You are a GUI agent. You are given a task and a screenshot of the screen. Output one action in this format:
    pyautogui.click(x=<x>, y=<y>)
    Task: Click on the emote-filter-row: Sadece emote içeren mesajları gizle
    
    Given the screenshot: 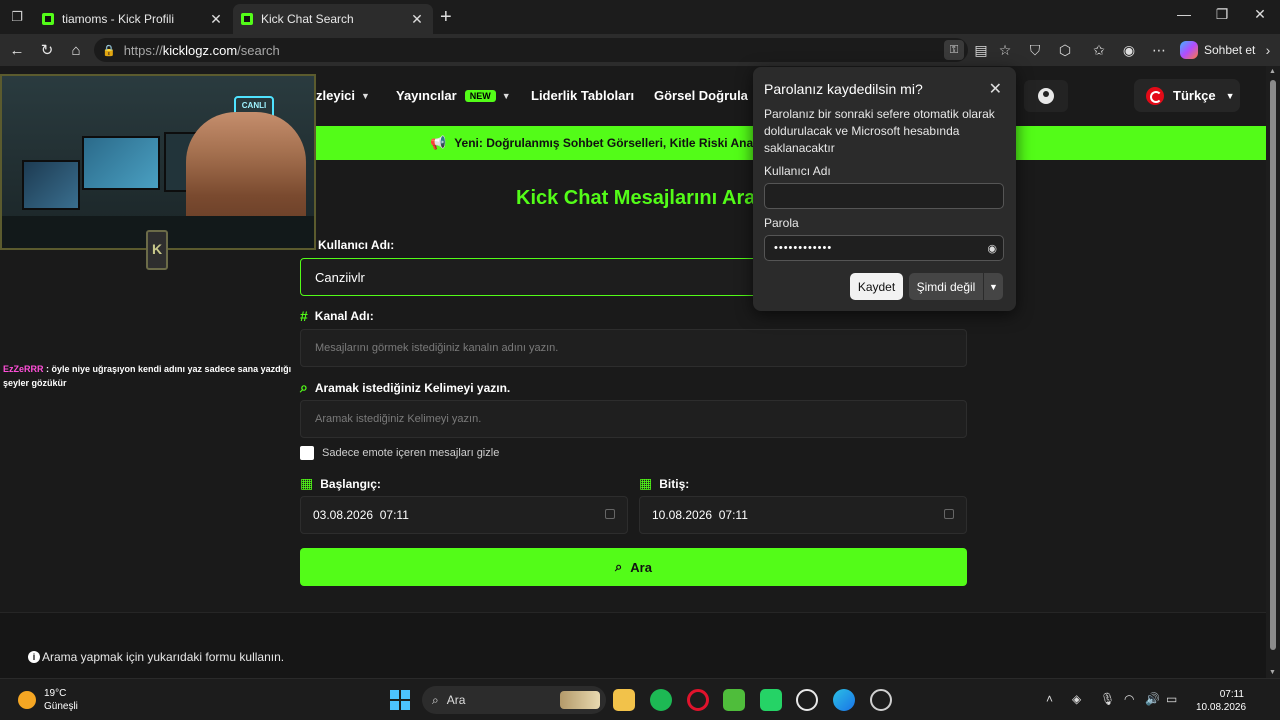 What is the action you would take?
    pyautogui.click(x=399, y=453)
    